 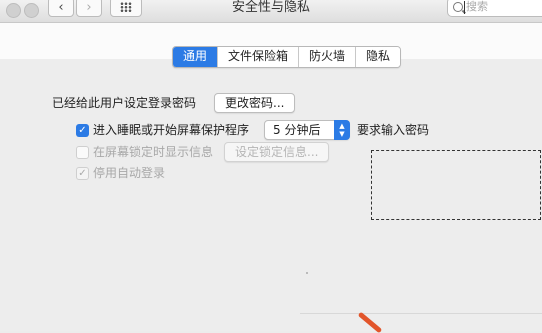 What do you see at coordinates (421, 313) in the screenshot?
I see `bottom-divider` at bounding box center [421, 313].